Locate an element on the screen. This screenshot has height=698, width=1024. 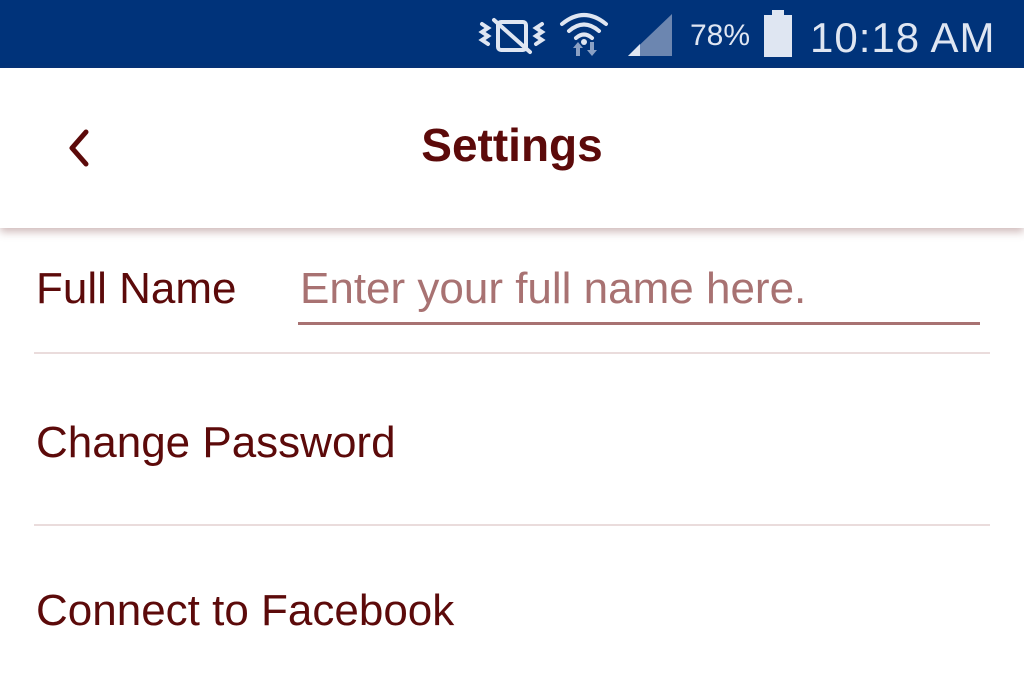
page-title: Settings is located at coordinates (512, 145).